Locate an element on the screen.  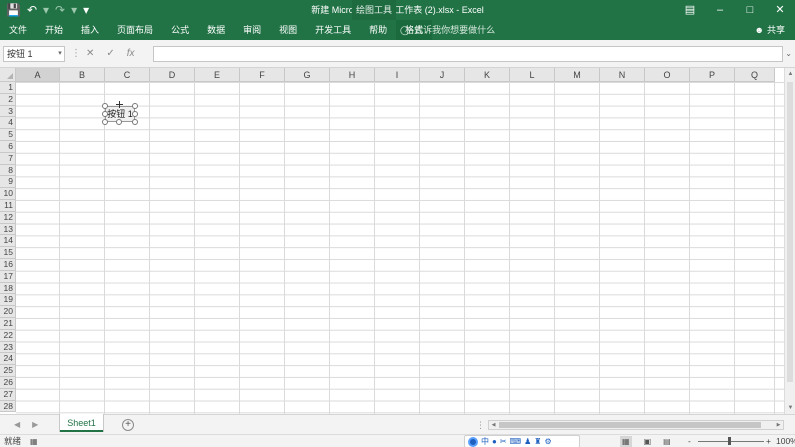
column-header-p: P is located at coordinates (712, 75).